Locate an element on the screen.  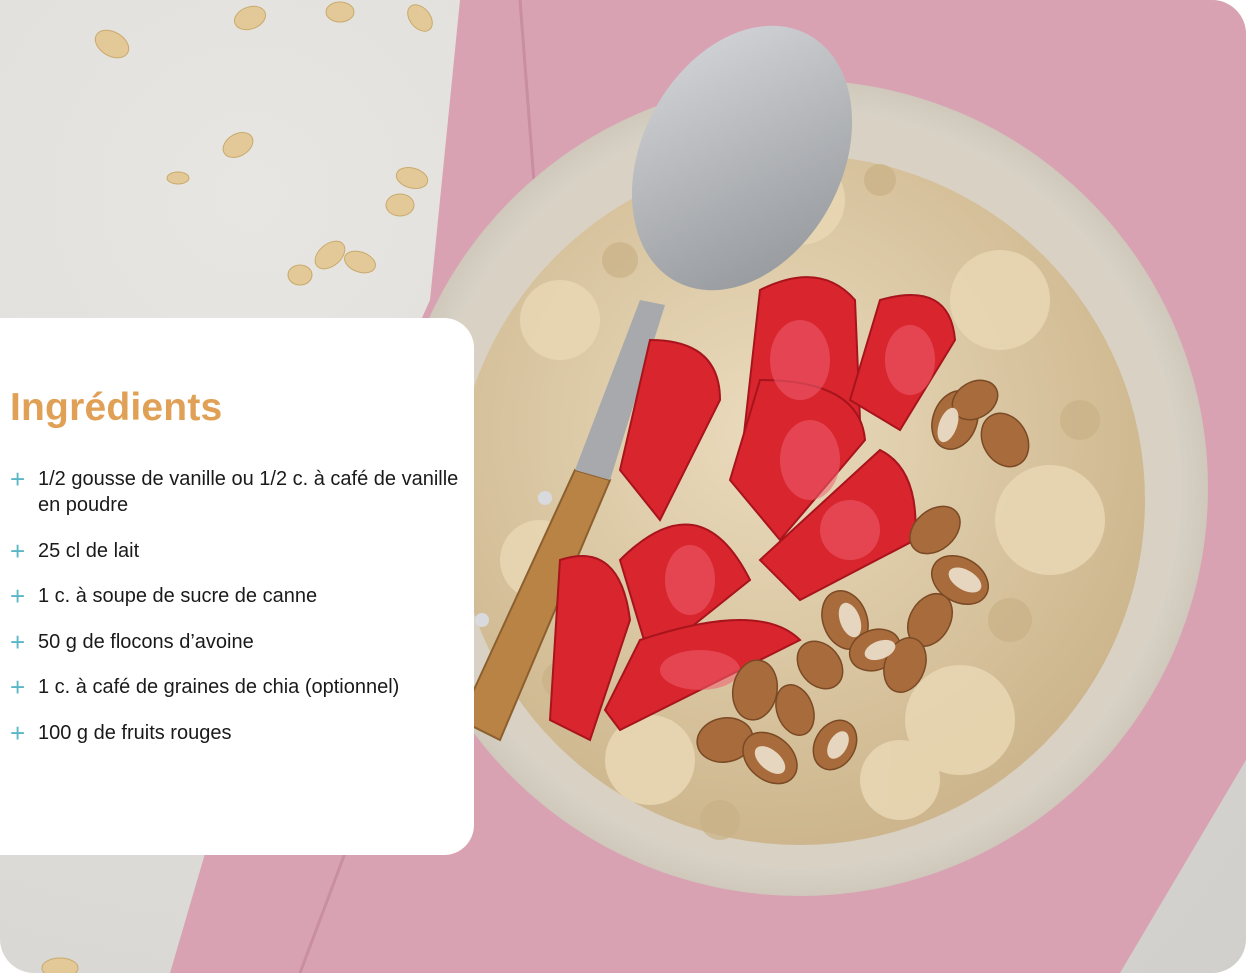
ingredient-item: + 1 c. à soupe de sucre de canne is located at coordinates (242, 596).